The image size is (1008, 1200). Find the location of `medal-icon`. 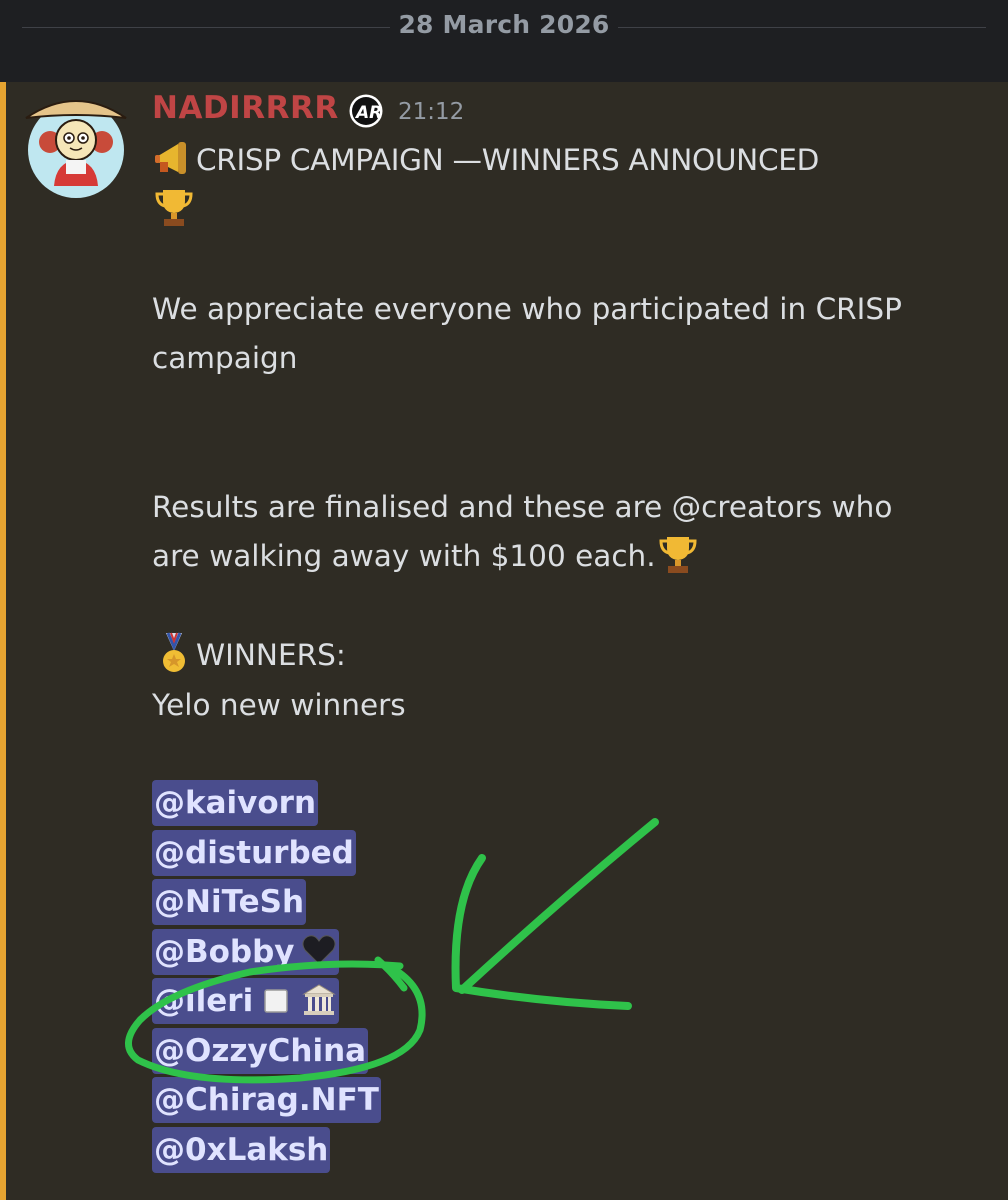

medal-icon is located at coordinates (174, 651).